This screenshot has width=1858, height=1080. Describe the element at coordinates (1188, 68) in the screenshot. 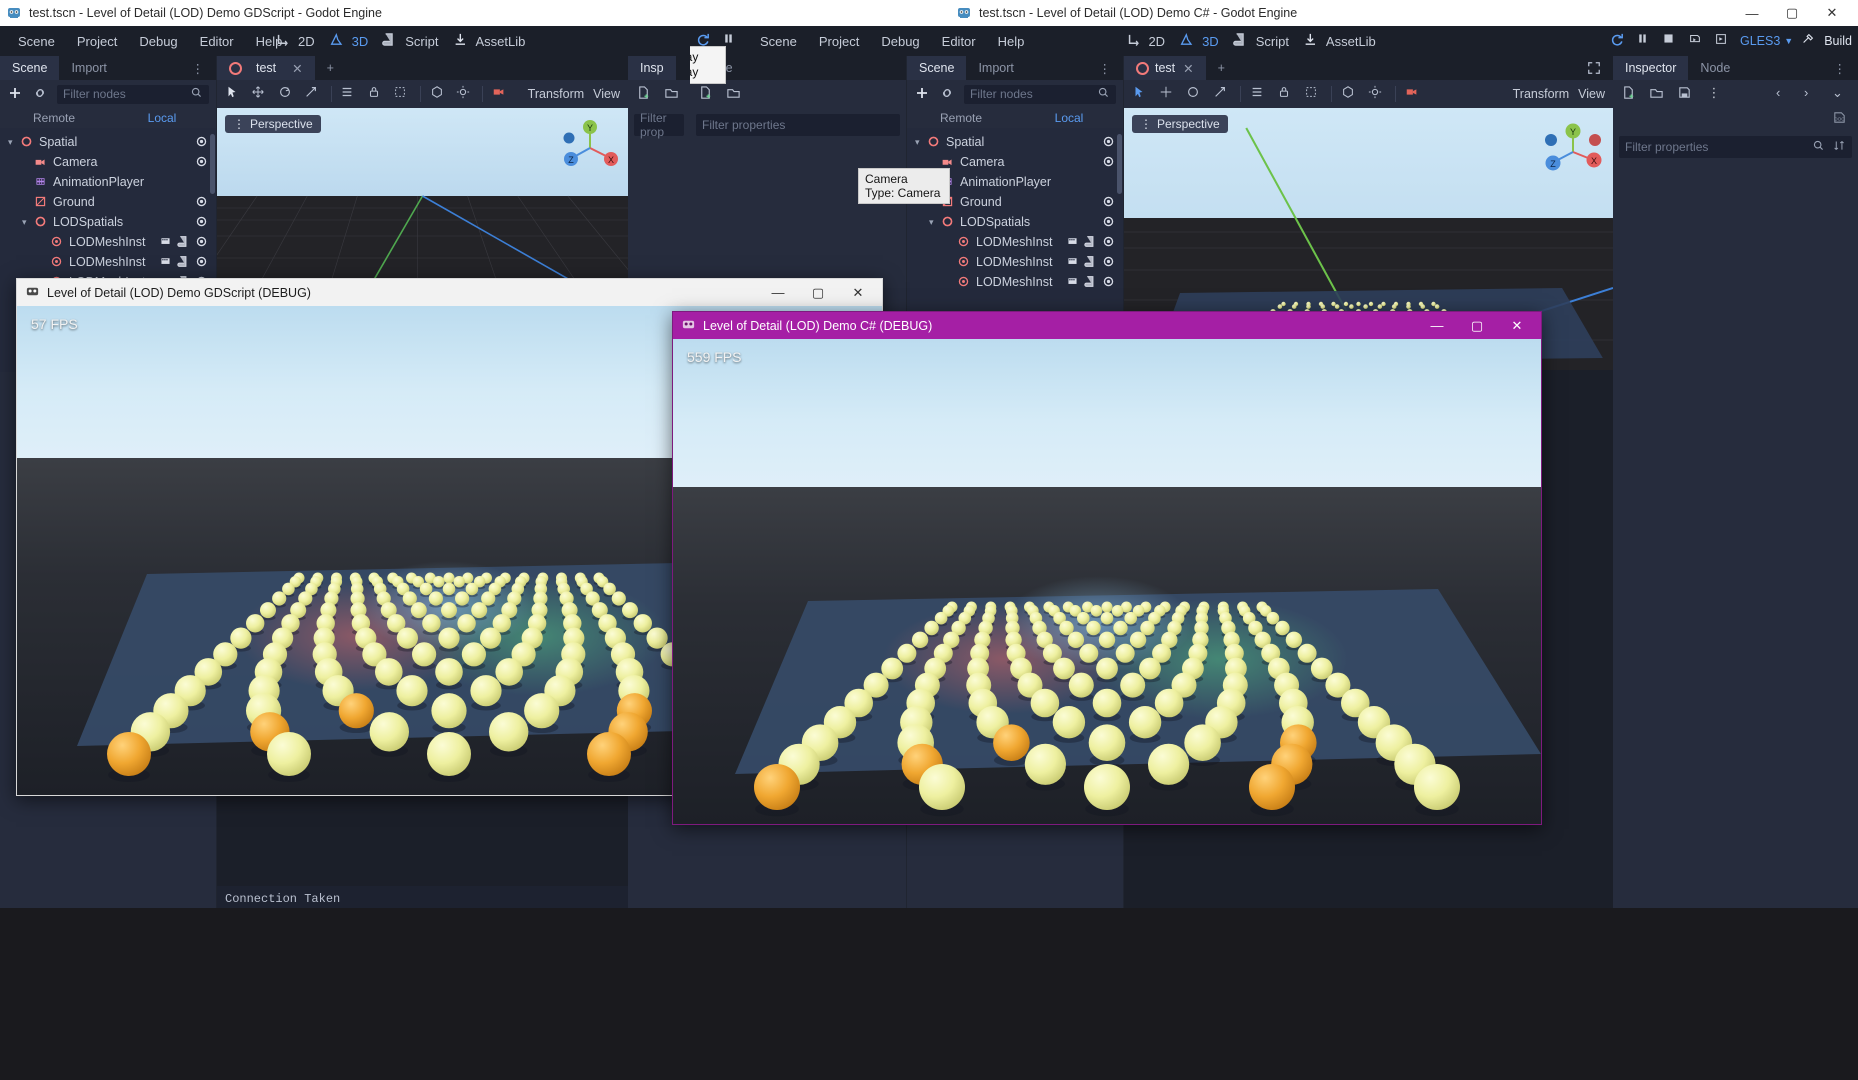

I see `close-icon: ✕` at that location.